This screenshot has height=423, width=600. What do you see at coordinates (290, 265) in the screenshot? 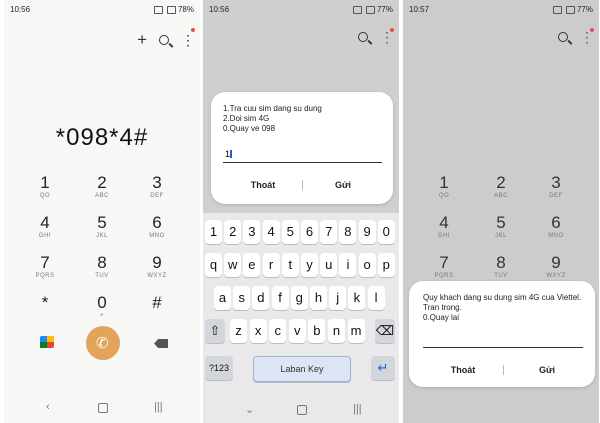
I see `key-t: t` at bounding box center [290, 265].